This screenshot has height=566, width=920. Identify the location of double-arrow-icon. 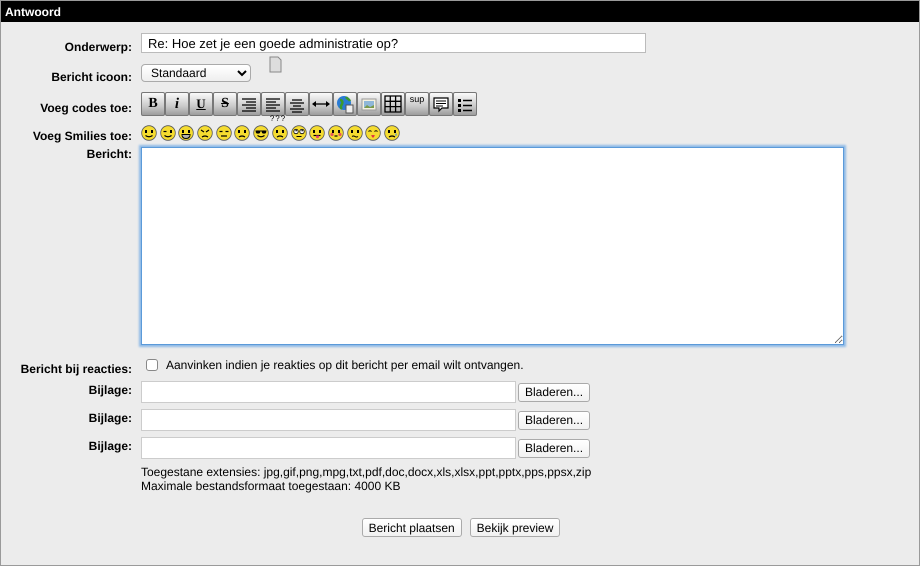
(321, 104).